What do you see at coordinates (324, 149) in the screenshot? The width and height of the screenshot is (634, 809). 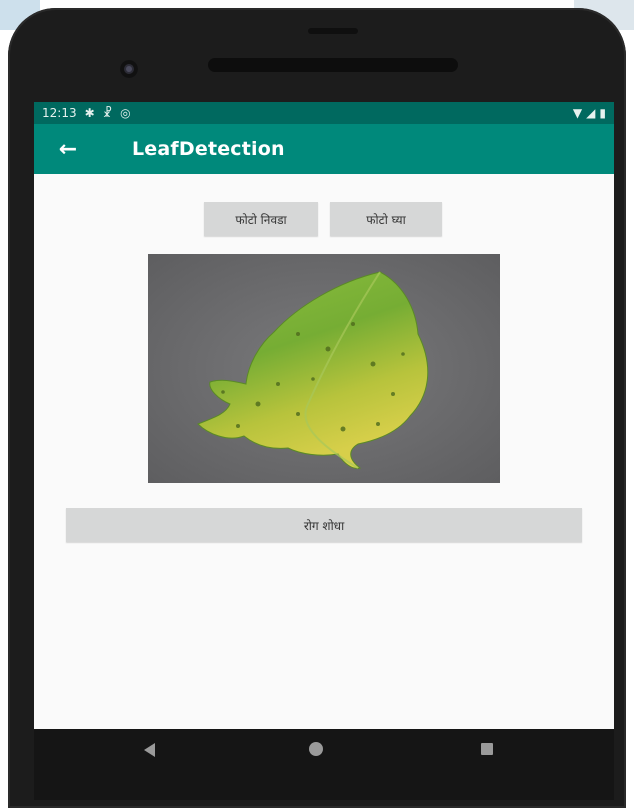 I see `app-bar: ← LeafDetection` at bounding box center [324, 149].